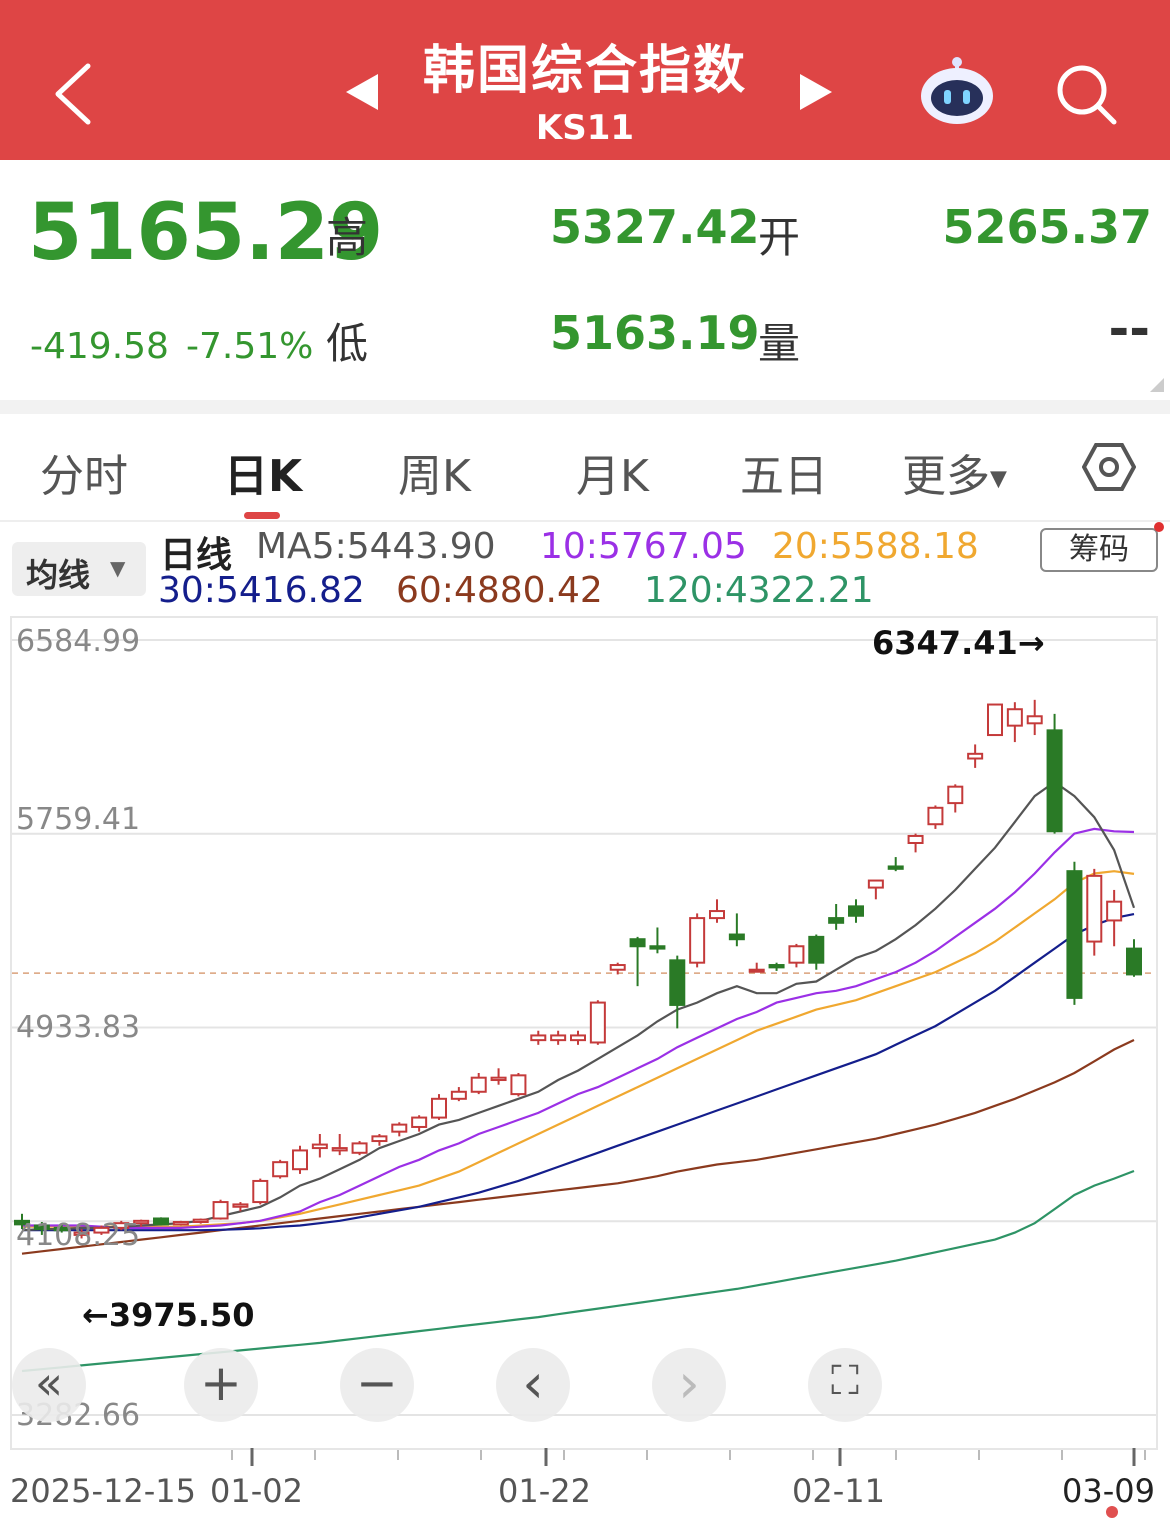 The width and height of the screenshot is (1170, 1538). I want to click on chevron-right-icon: ›, so click(689, 1383).